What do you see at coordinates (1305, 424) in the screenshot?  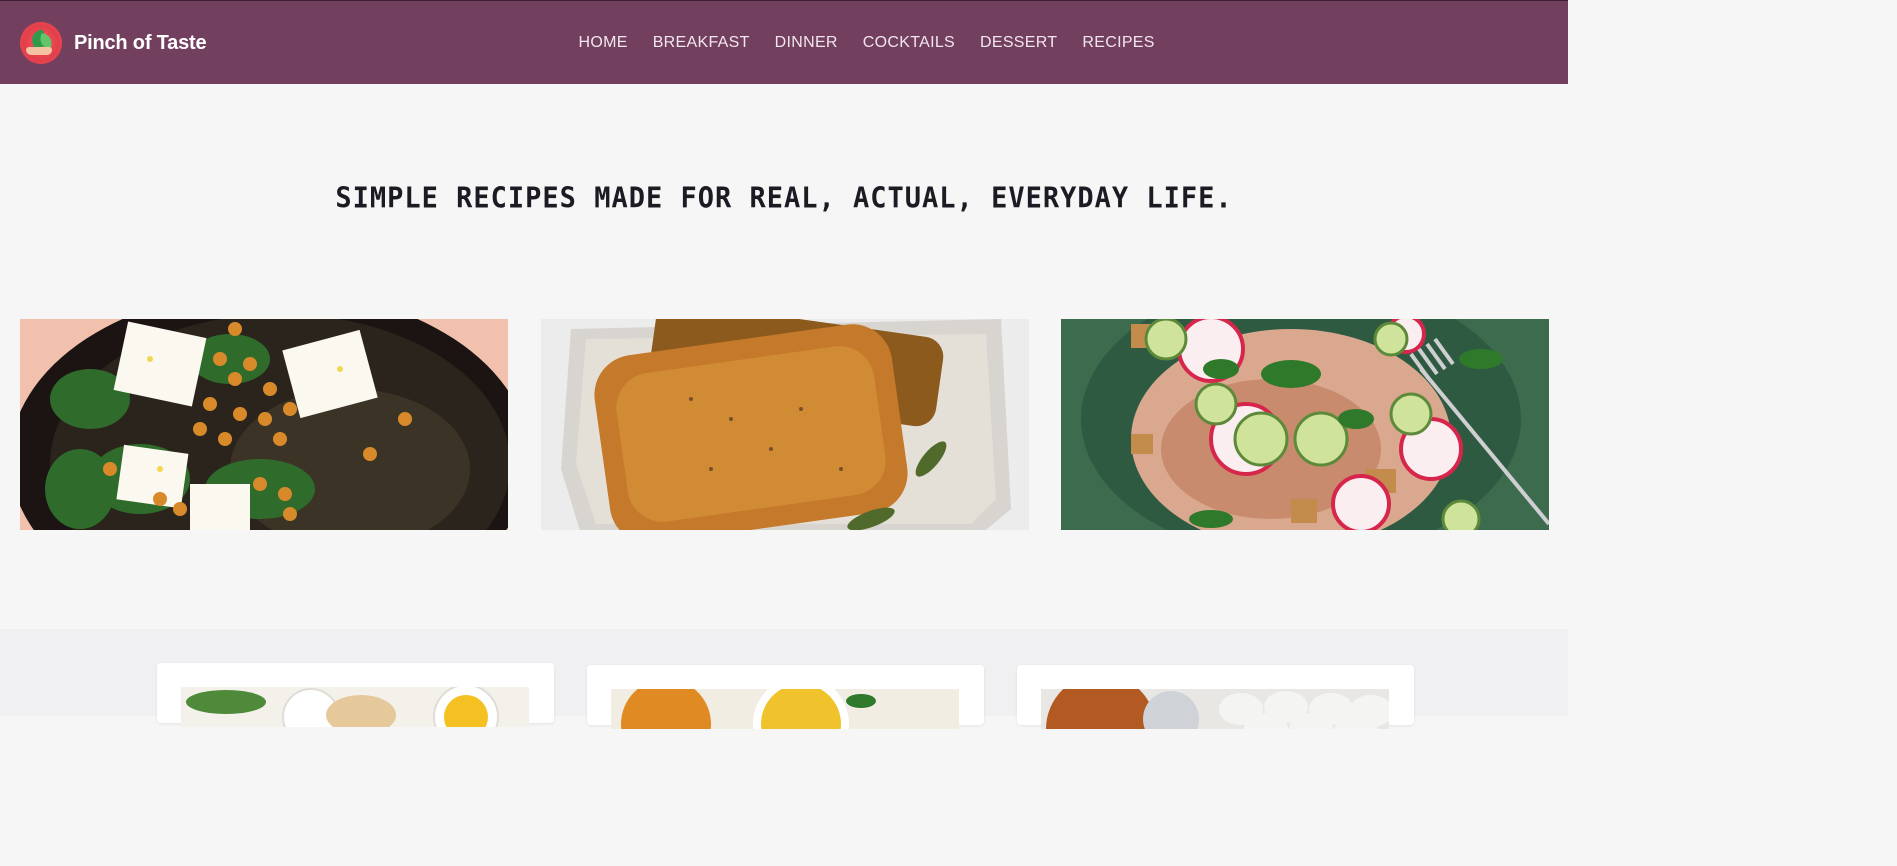 I see `hero-photo-chicken-salad` at bounding box center [1305, 424].